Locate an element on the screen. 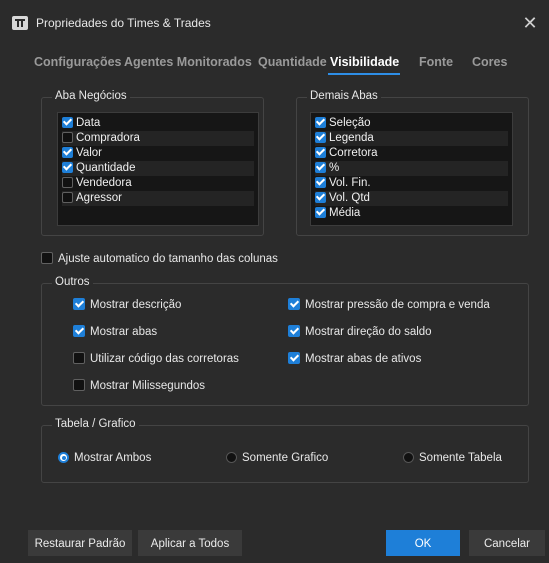  radio-mostrar-ambos: Mostrar Ambos is located at coordinates (104, 458).